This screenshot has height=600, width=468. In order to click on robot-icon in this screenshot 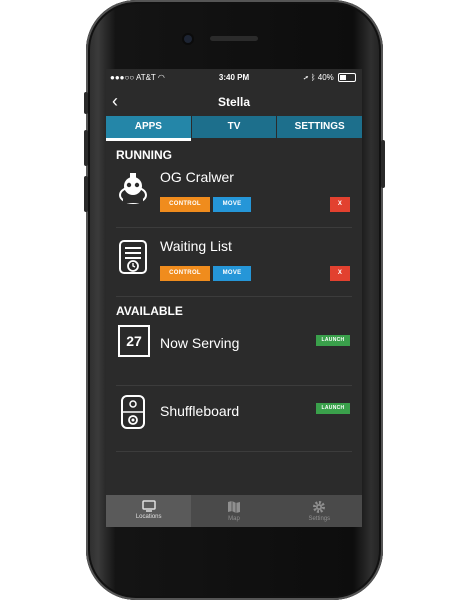, I will do `click(133, 188)`.